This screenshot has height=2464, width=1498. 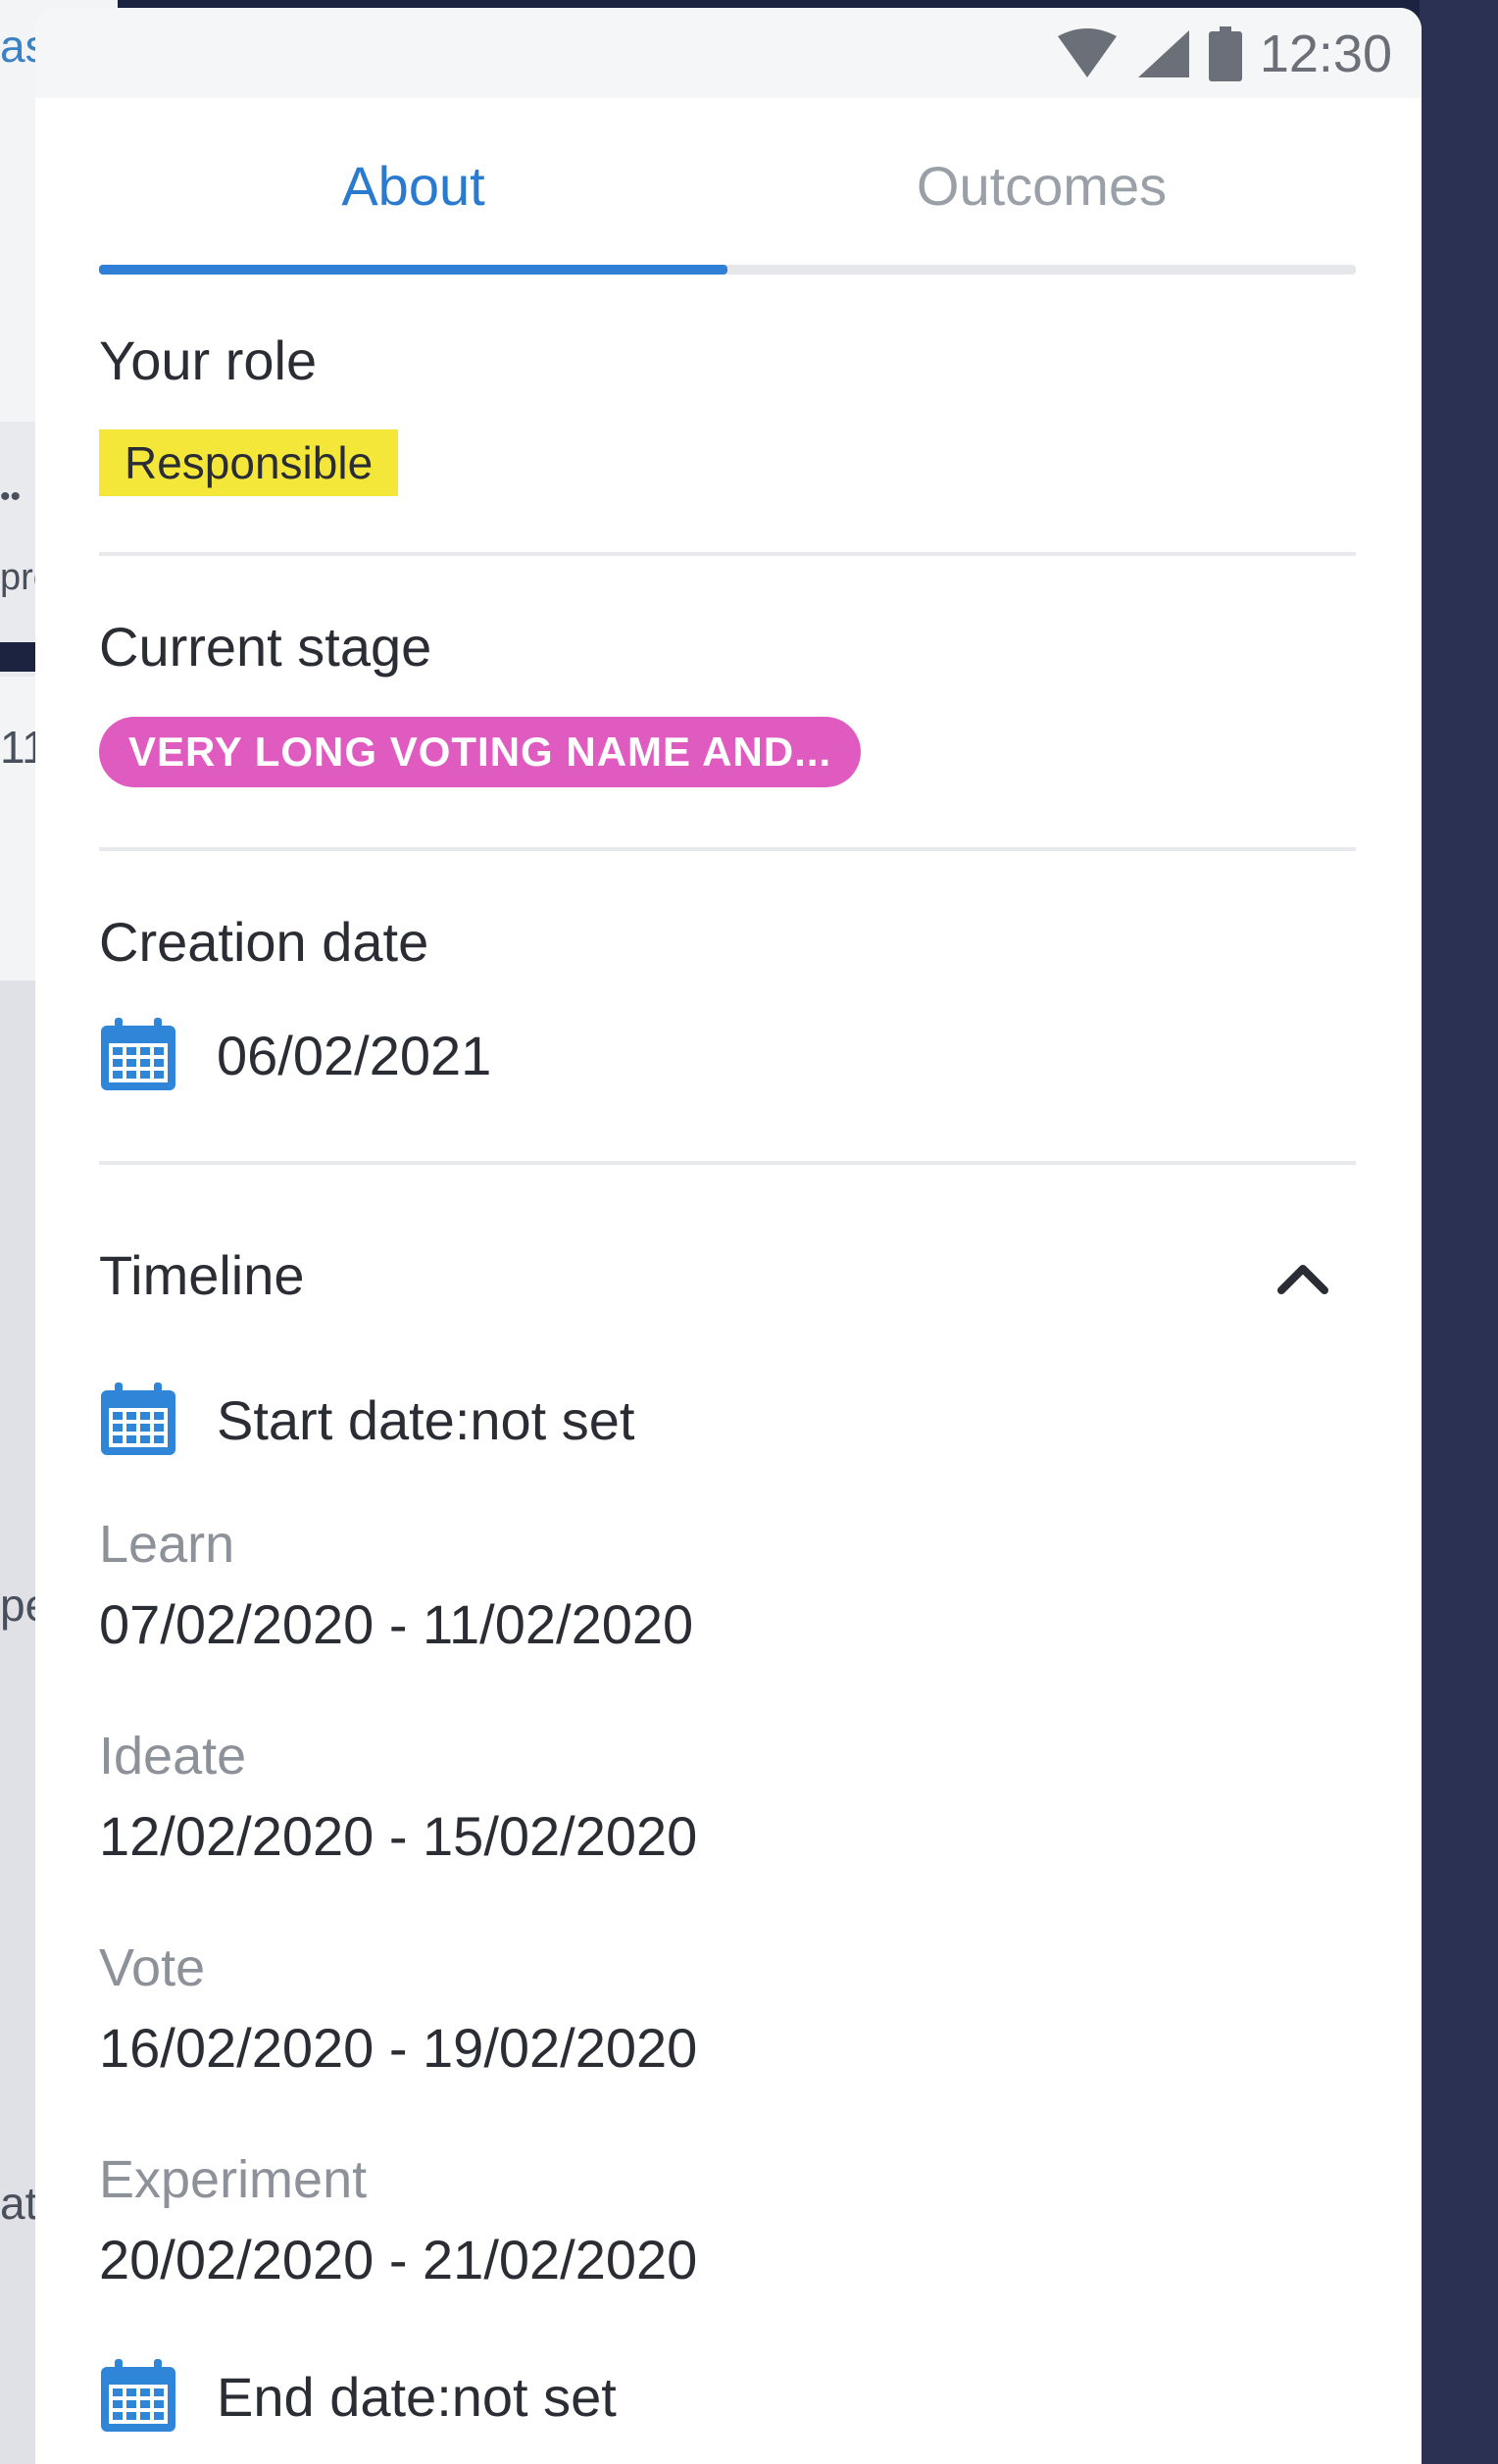 I want to click on signal-icon, so click(x=1163, y=53).